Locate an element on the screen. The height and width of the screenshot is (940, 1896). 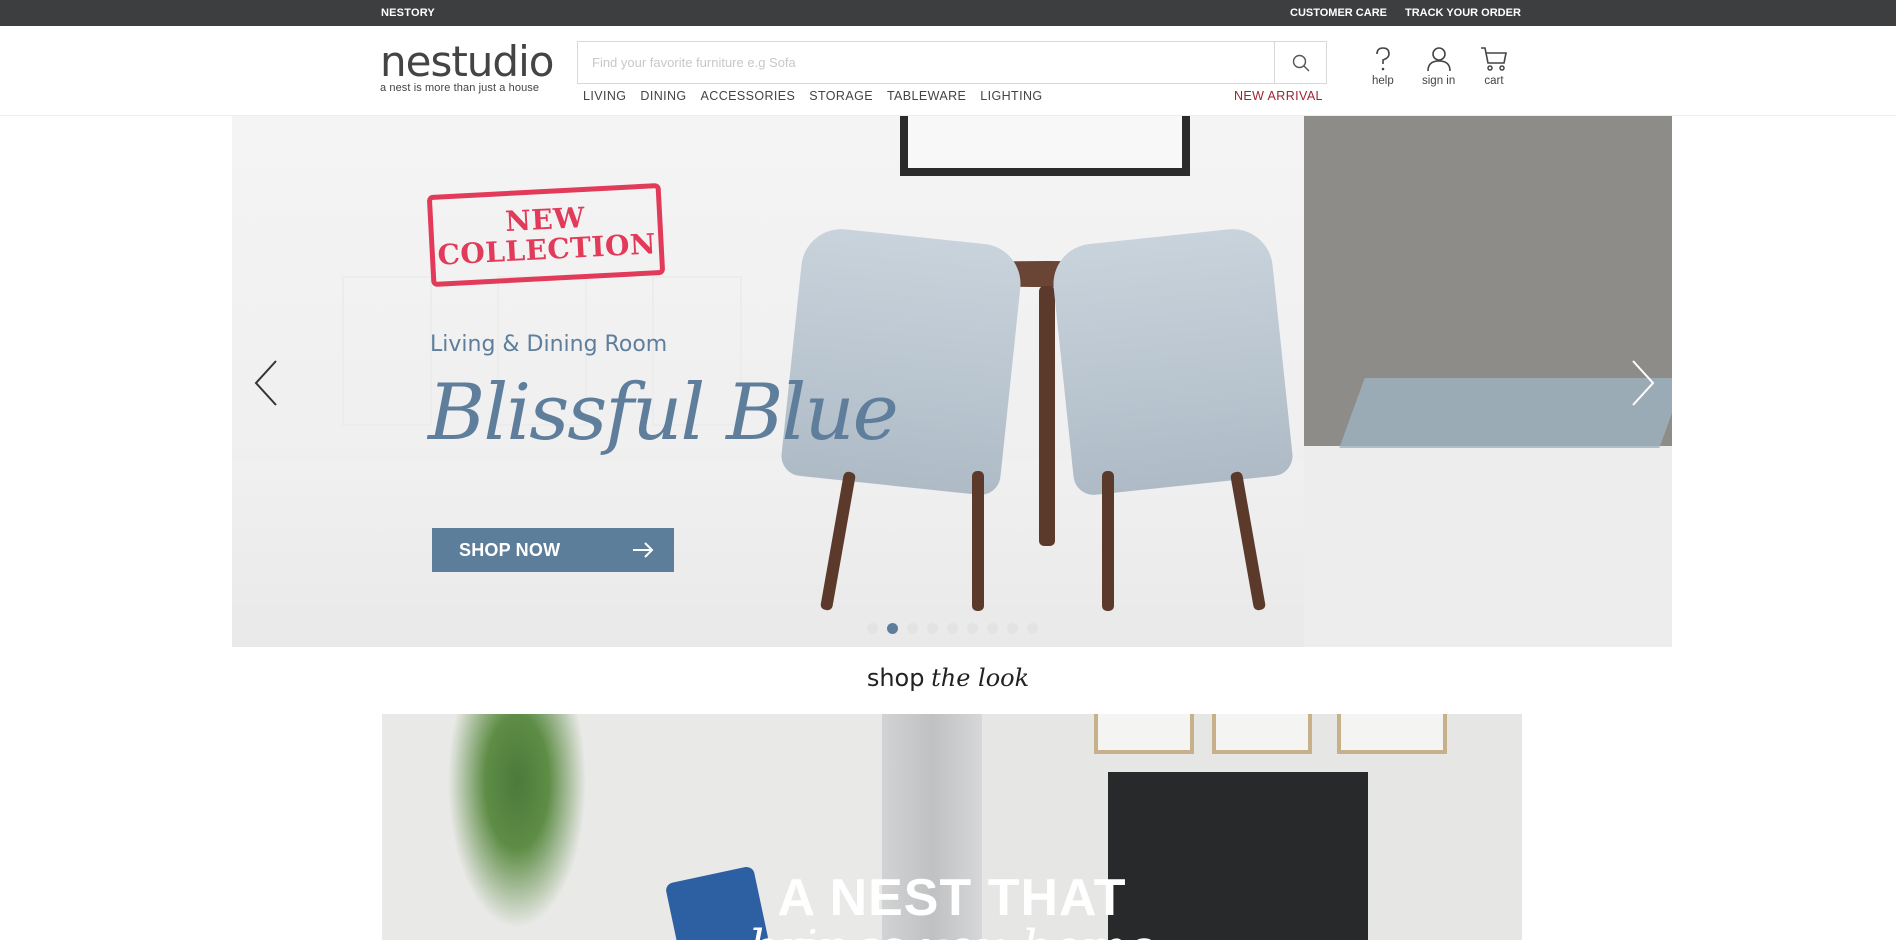
question-icon is located at coordinates (1383, 59).